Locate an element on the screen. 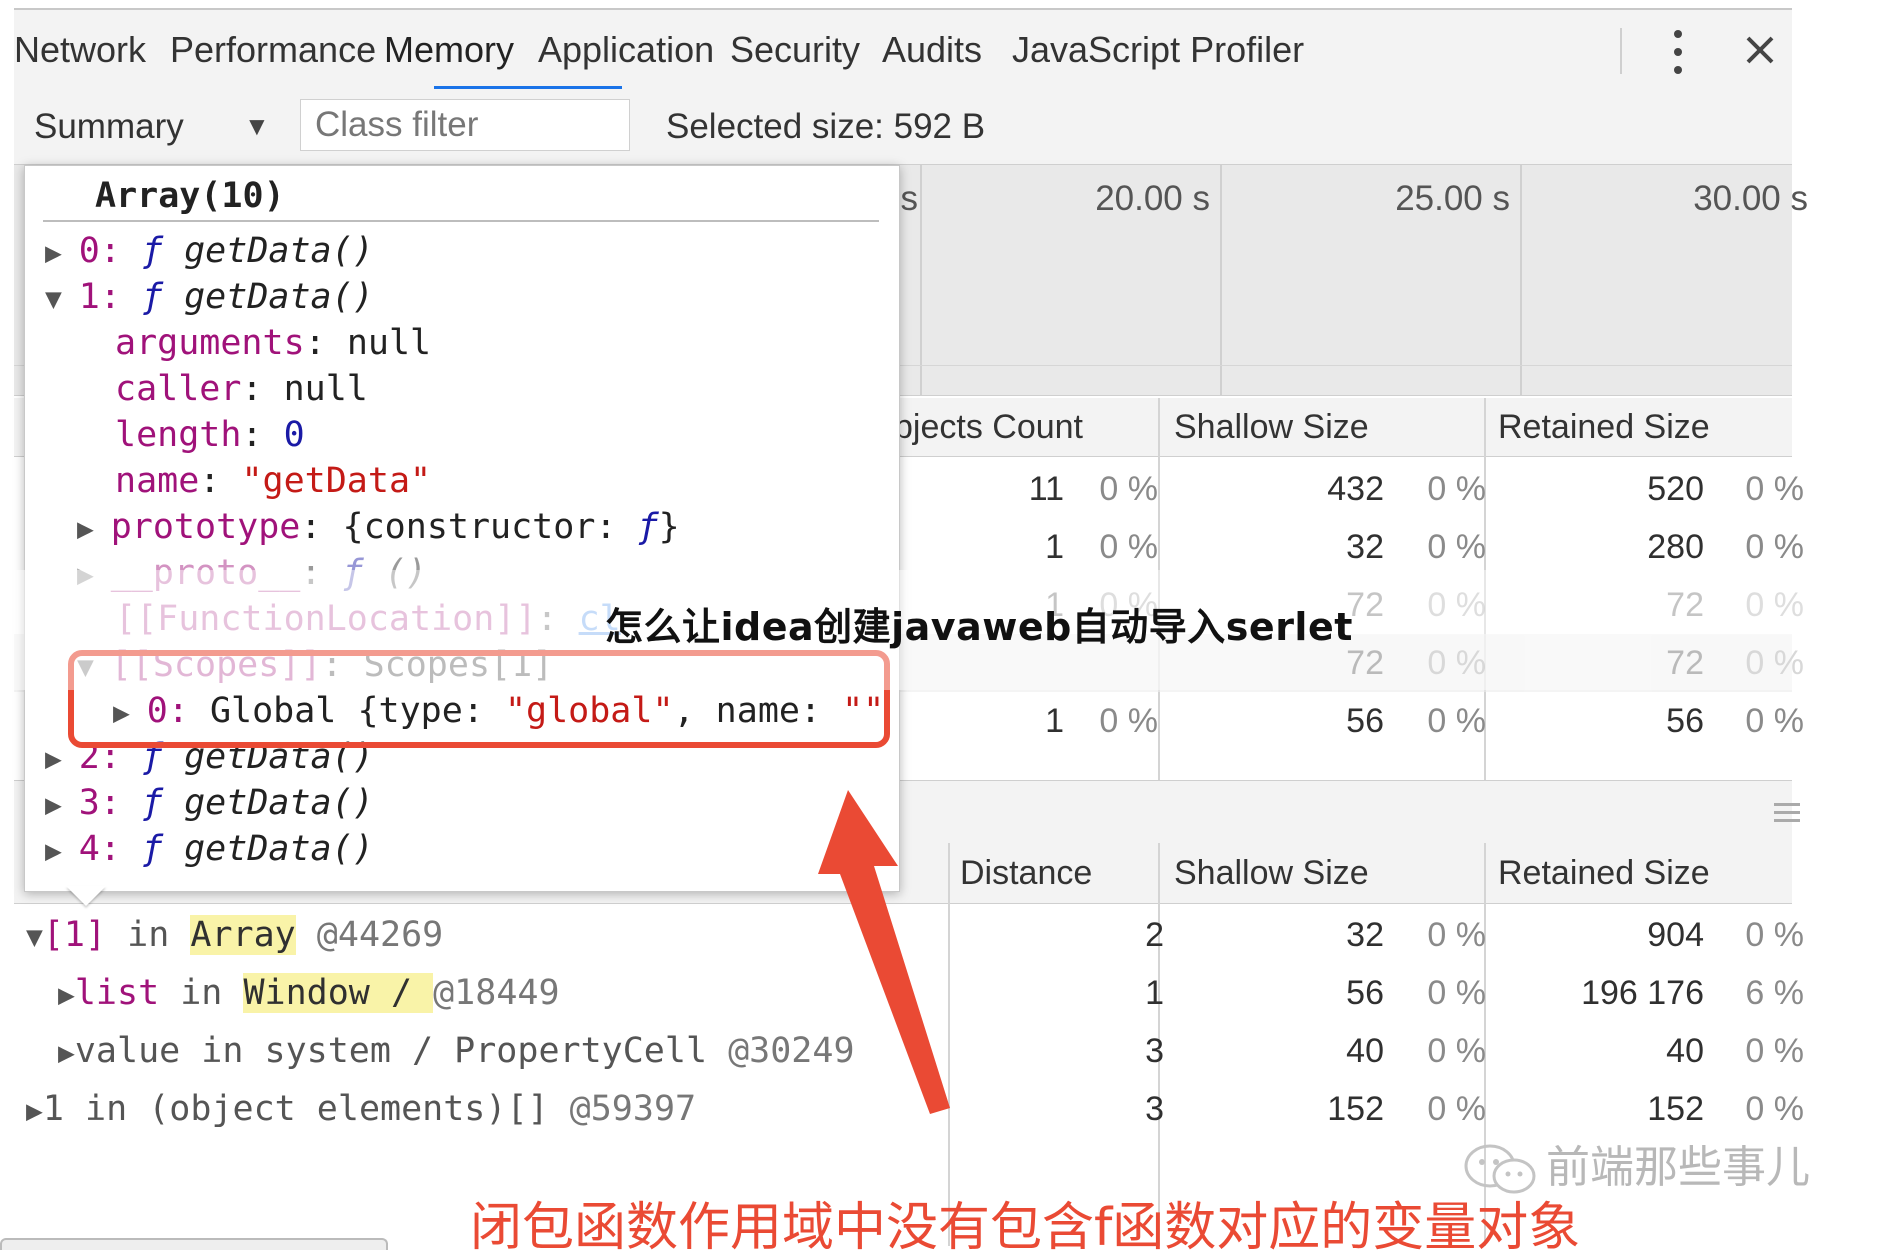 The height and width of the screenshot is (1260, 1880). annotation-arrow-icon is located at coordinates (884, 952).